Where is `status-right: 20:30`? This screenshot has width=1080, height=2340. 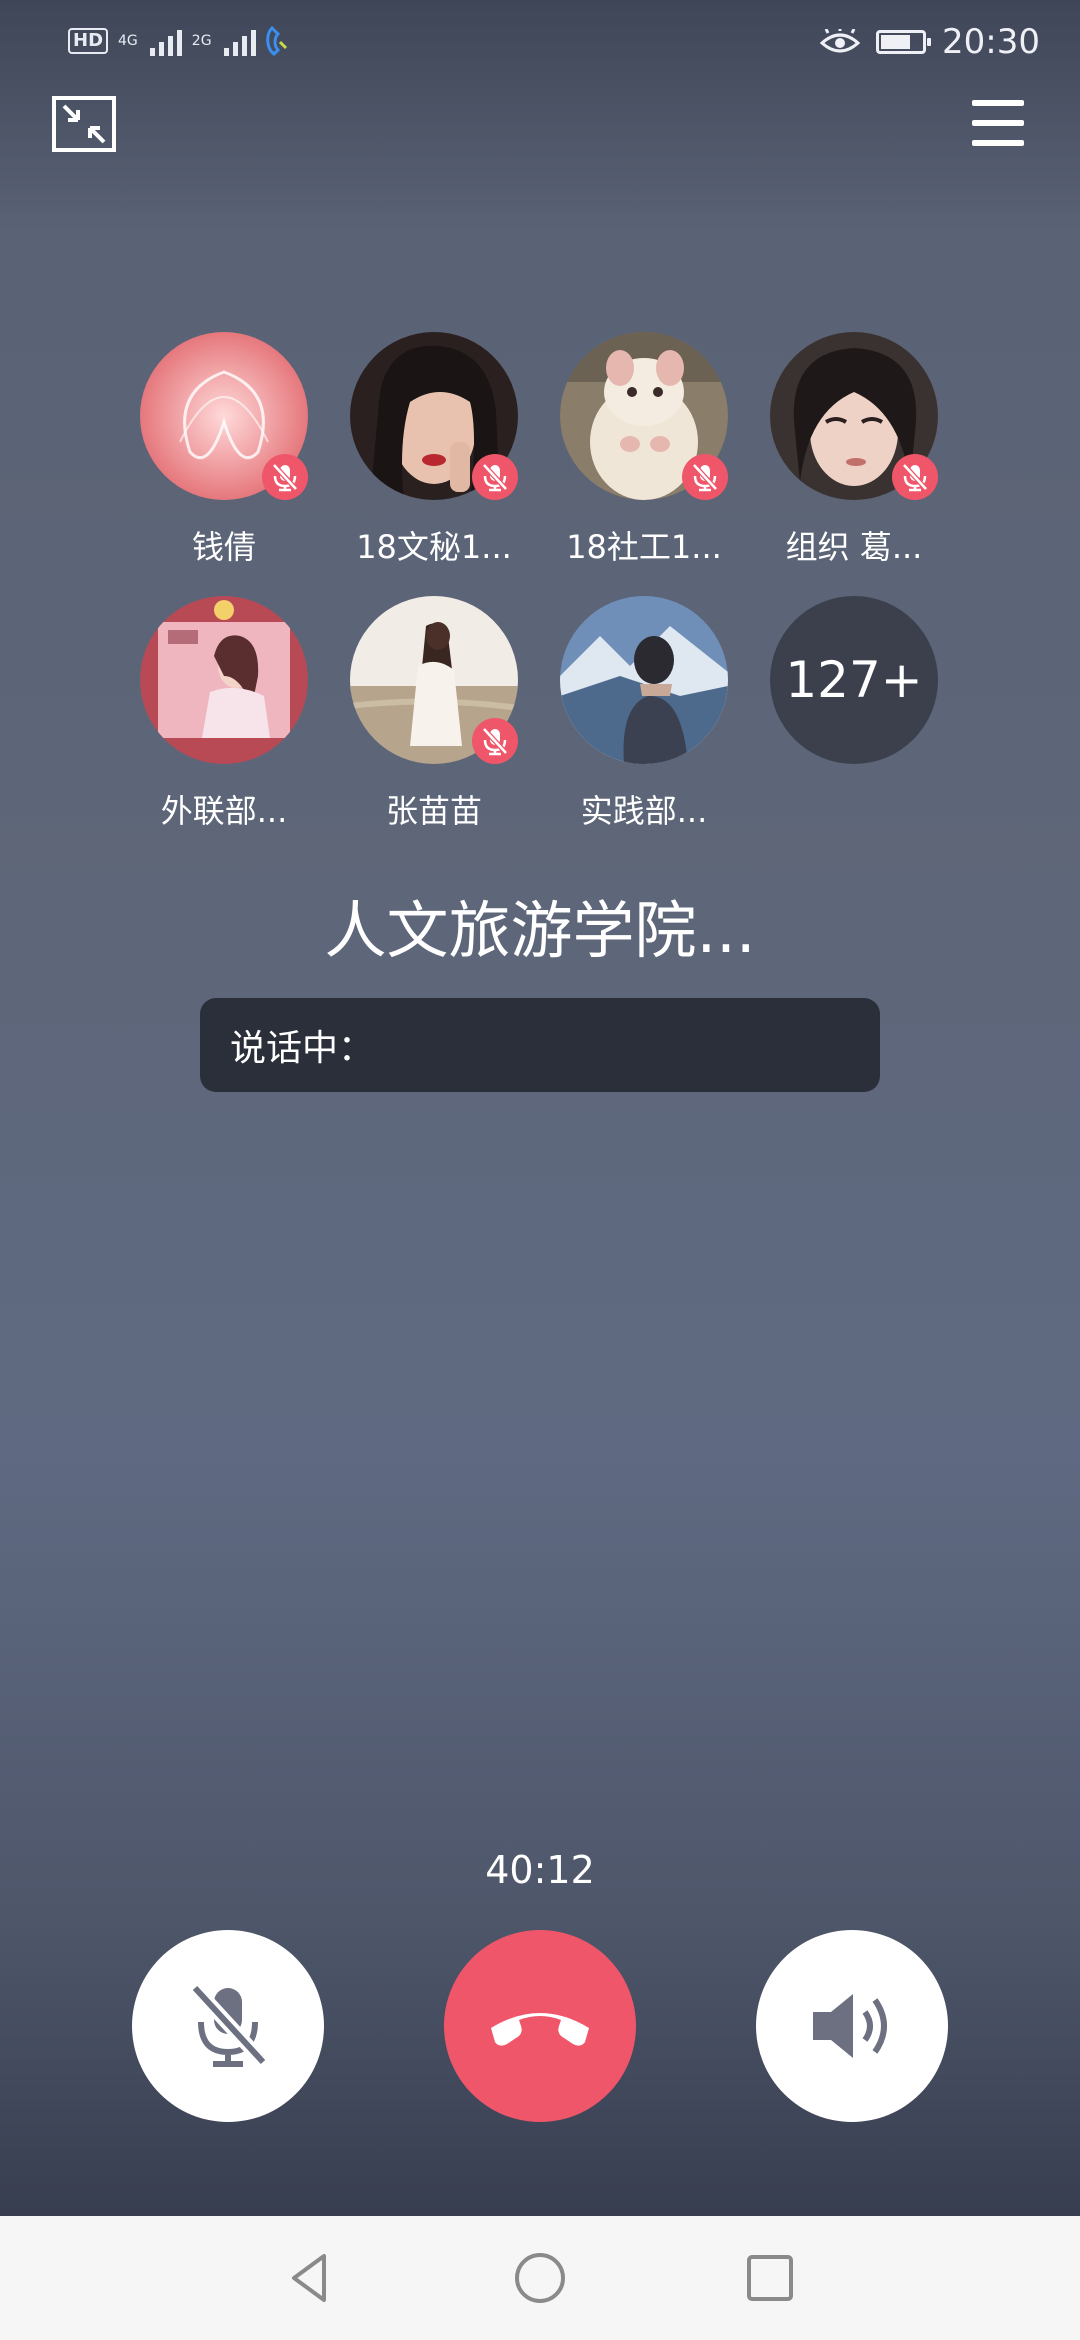
status-right: 20:30 is located at coordinates (930, 42).